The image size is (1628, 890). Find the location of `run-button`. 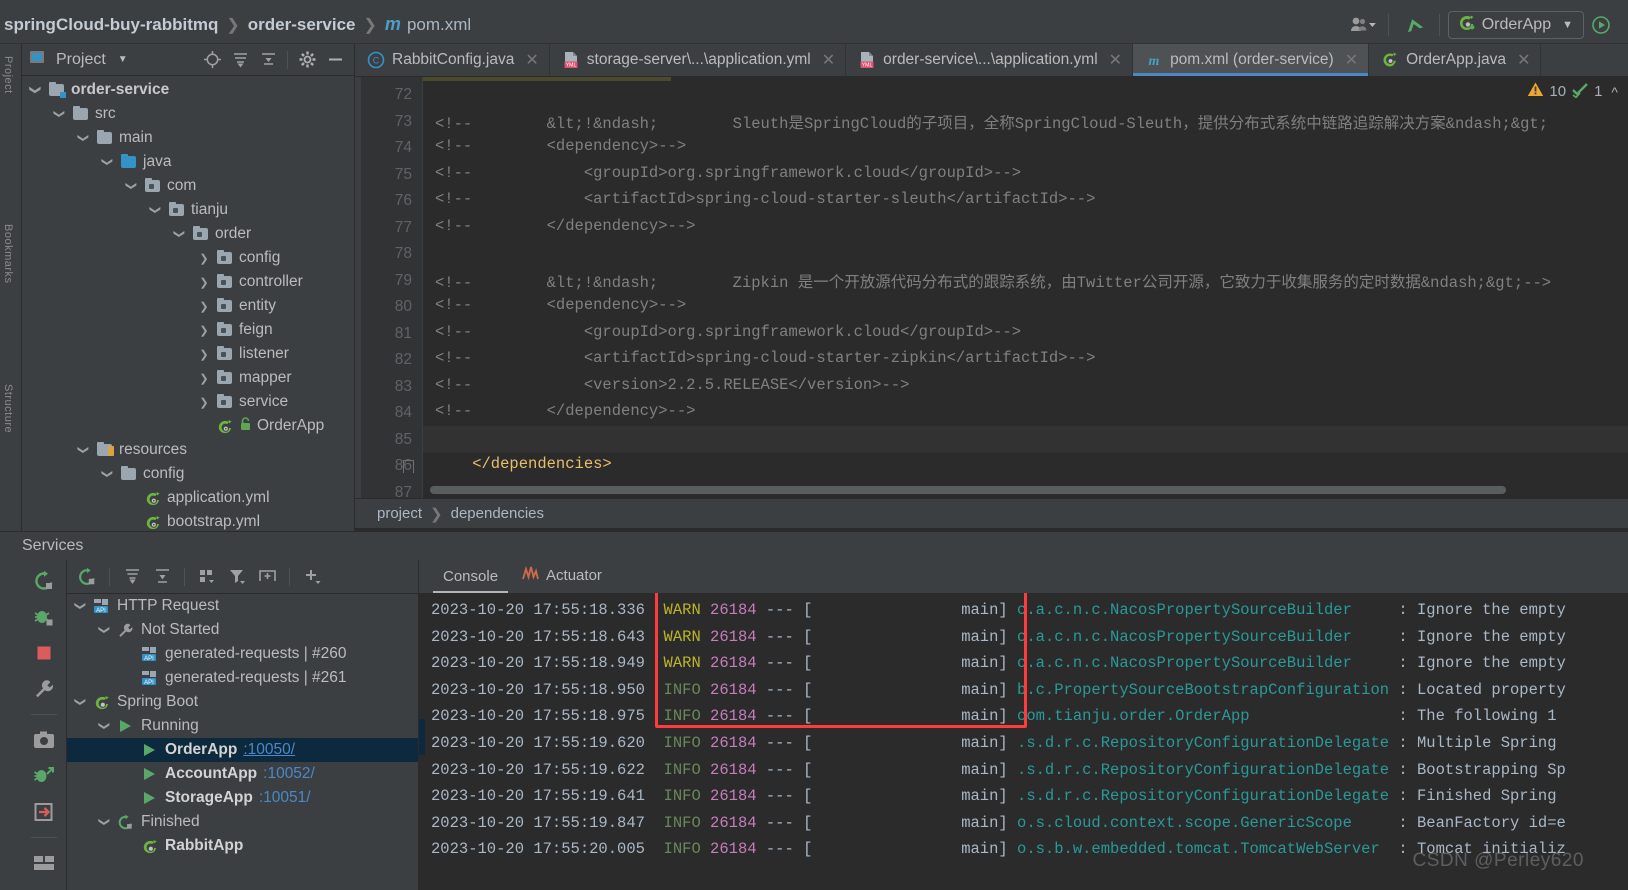

run-button is located at coordinates (1601, 25).